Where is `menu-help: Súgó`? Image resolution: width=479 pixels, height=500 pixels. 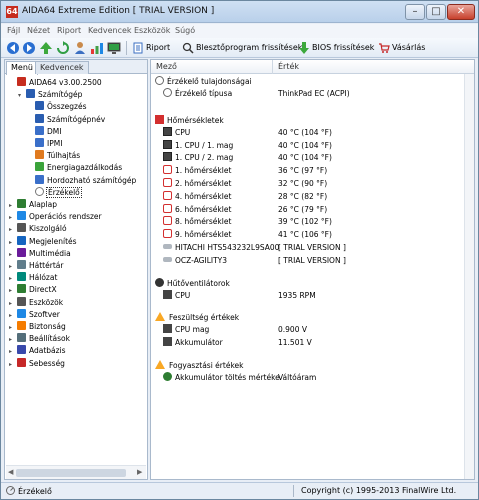
menu-help: Súgó is located at coordinates (185, 30).